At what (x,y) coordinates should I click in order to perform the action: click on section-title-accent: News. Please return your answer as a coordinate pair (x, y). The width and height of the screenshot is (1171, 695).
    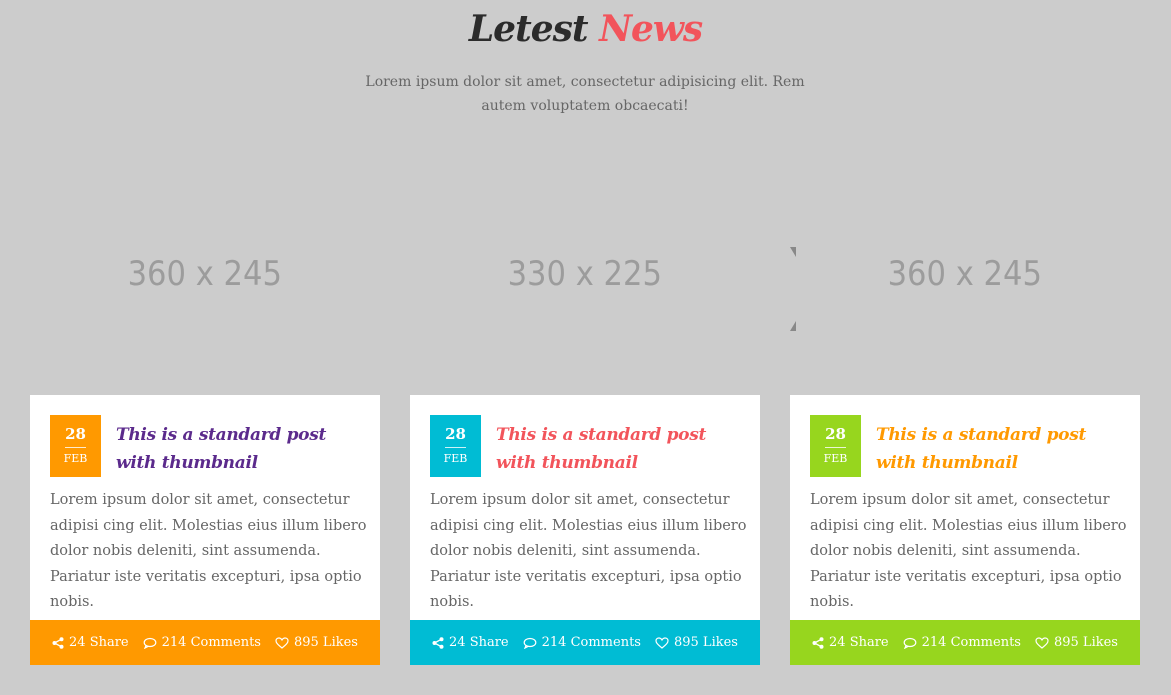
    Looking at the image, I should click on (651, 29).